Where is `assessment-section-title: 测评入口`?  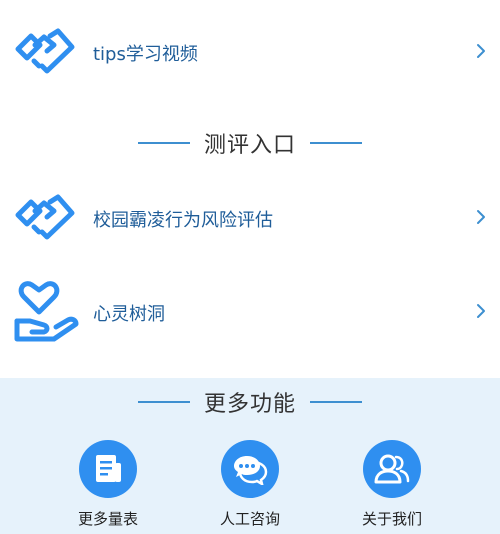 assessment-section-title: 测评入口 is located at coordinates (250, 143).